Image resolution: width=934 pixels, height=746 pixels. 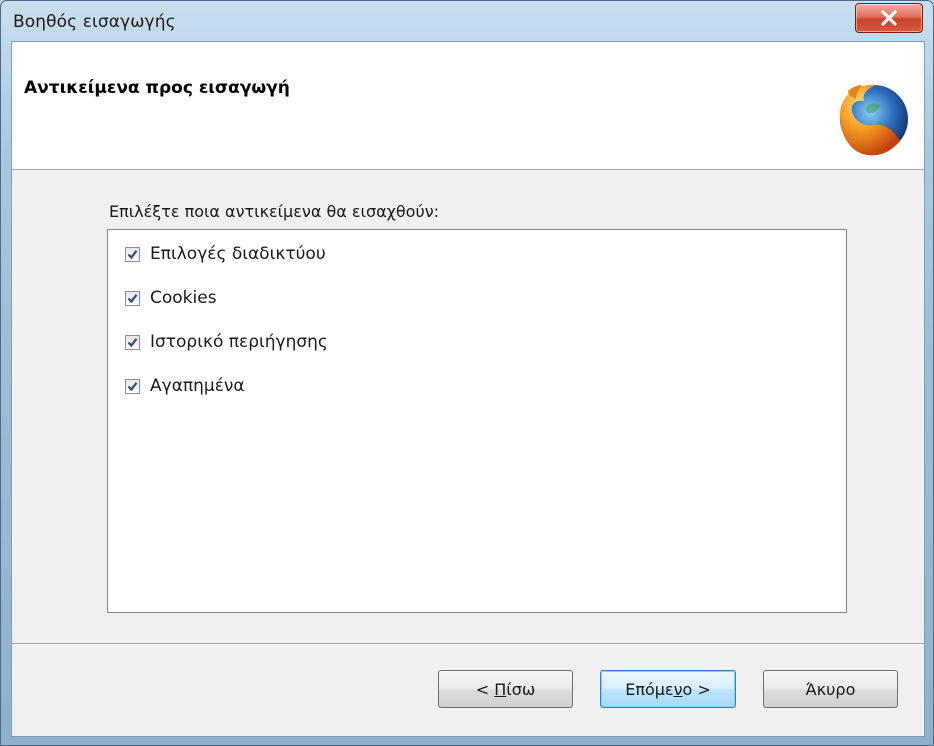 I want to click on next-button-mnemonic: ν, so click(x=678, y=689).